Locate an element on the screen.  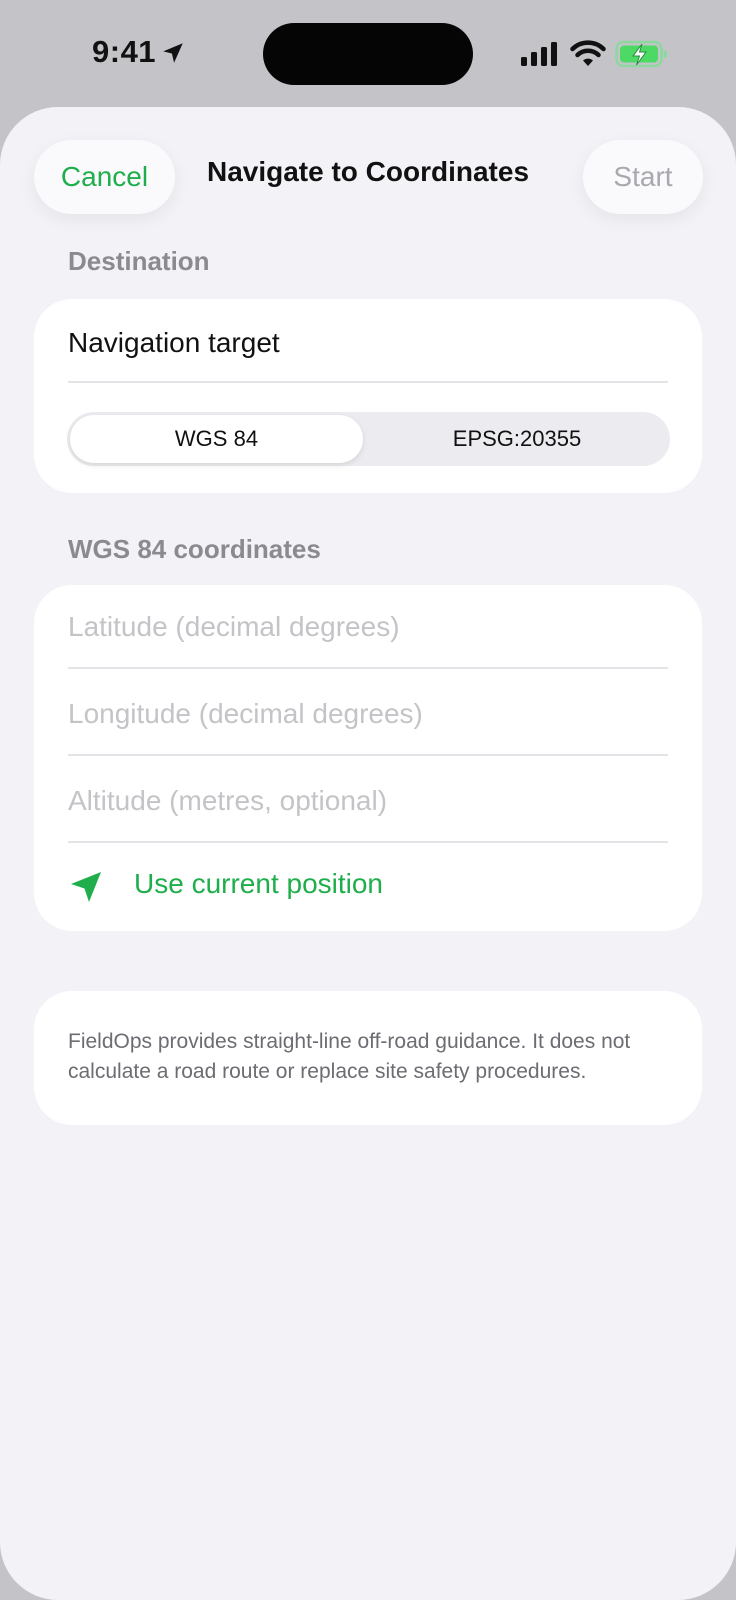
altitude-input: Altitude (metres, optional) is located at coordinates (227, 801).